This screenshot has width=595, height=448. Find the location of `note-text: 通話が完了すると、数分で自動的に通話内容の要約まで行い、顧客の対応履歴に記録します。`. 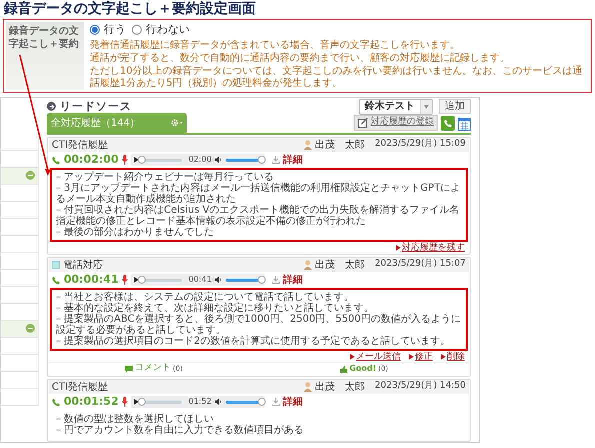

note-text: 通話が完了すると、数分で自動的に通話内容の要約まで行い、顧客の対応履歴に記録します。 is located at coordinates (300, 58).